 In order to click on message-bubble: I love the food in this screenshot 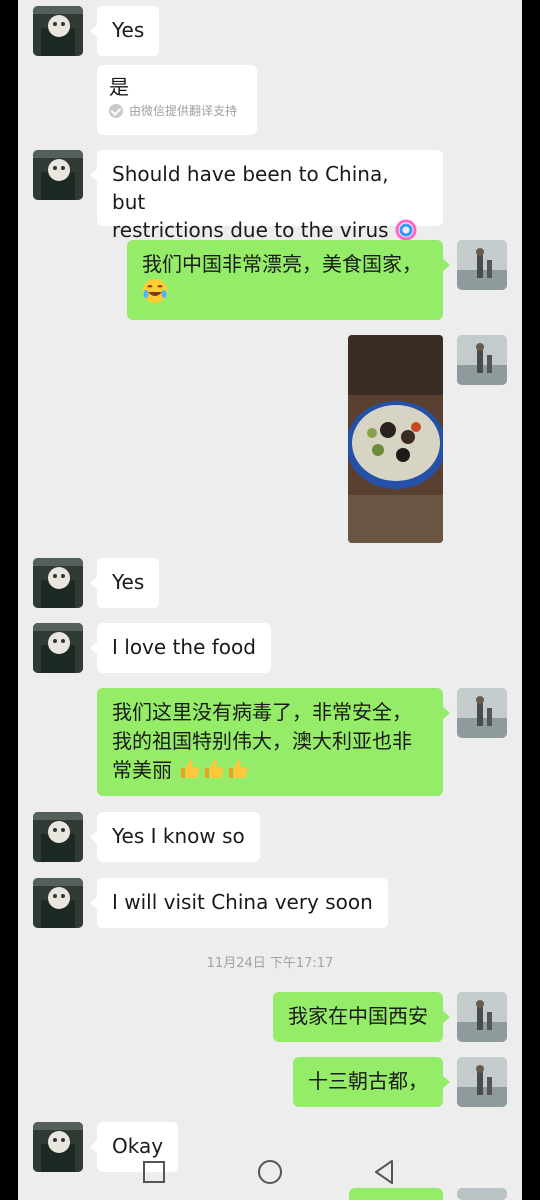, I will do `click(180, 648)`.